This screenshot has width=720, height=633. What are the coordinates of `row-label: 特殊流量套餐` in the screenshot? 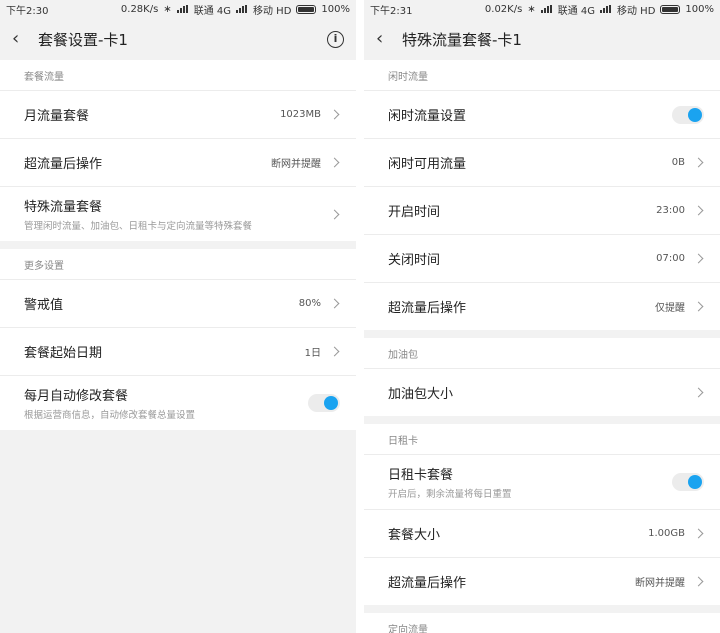 It's located at (63, 207).